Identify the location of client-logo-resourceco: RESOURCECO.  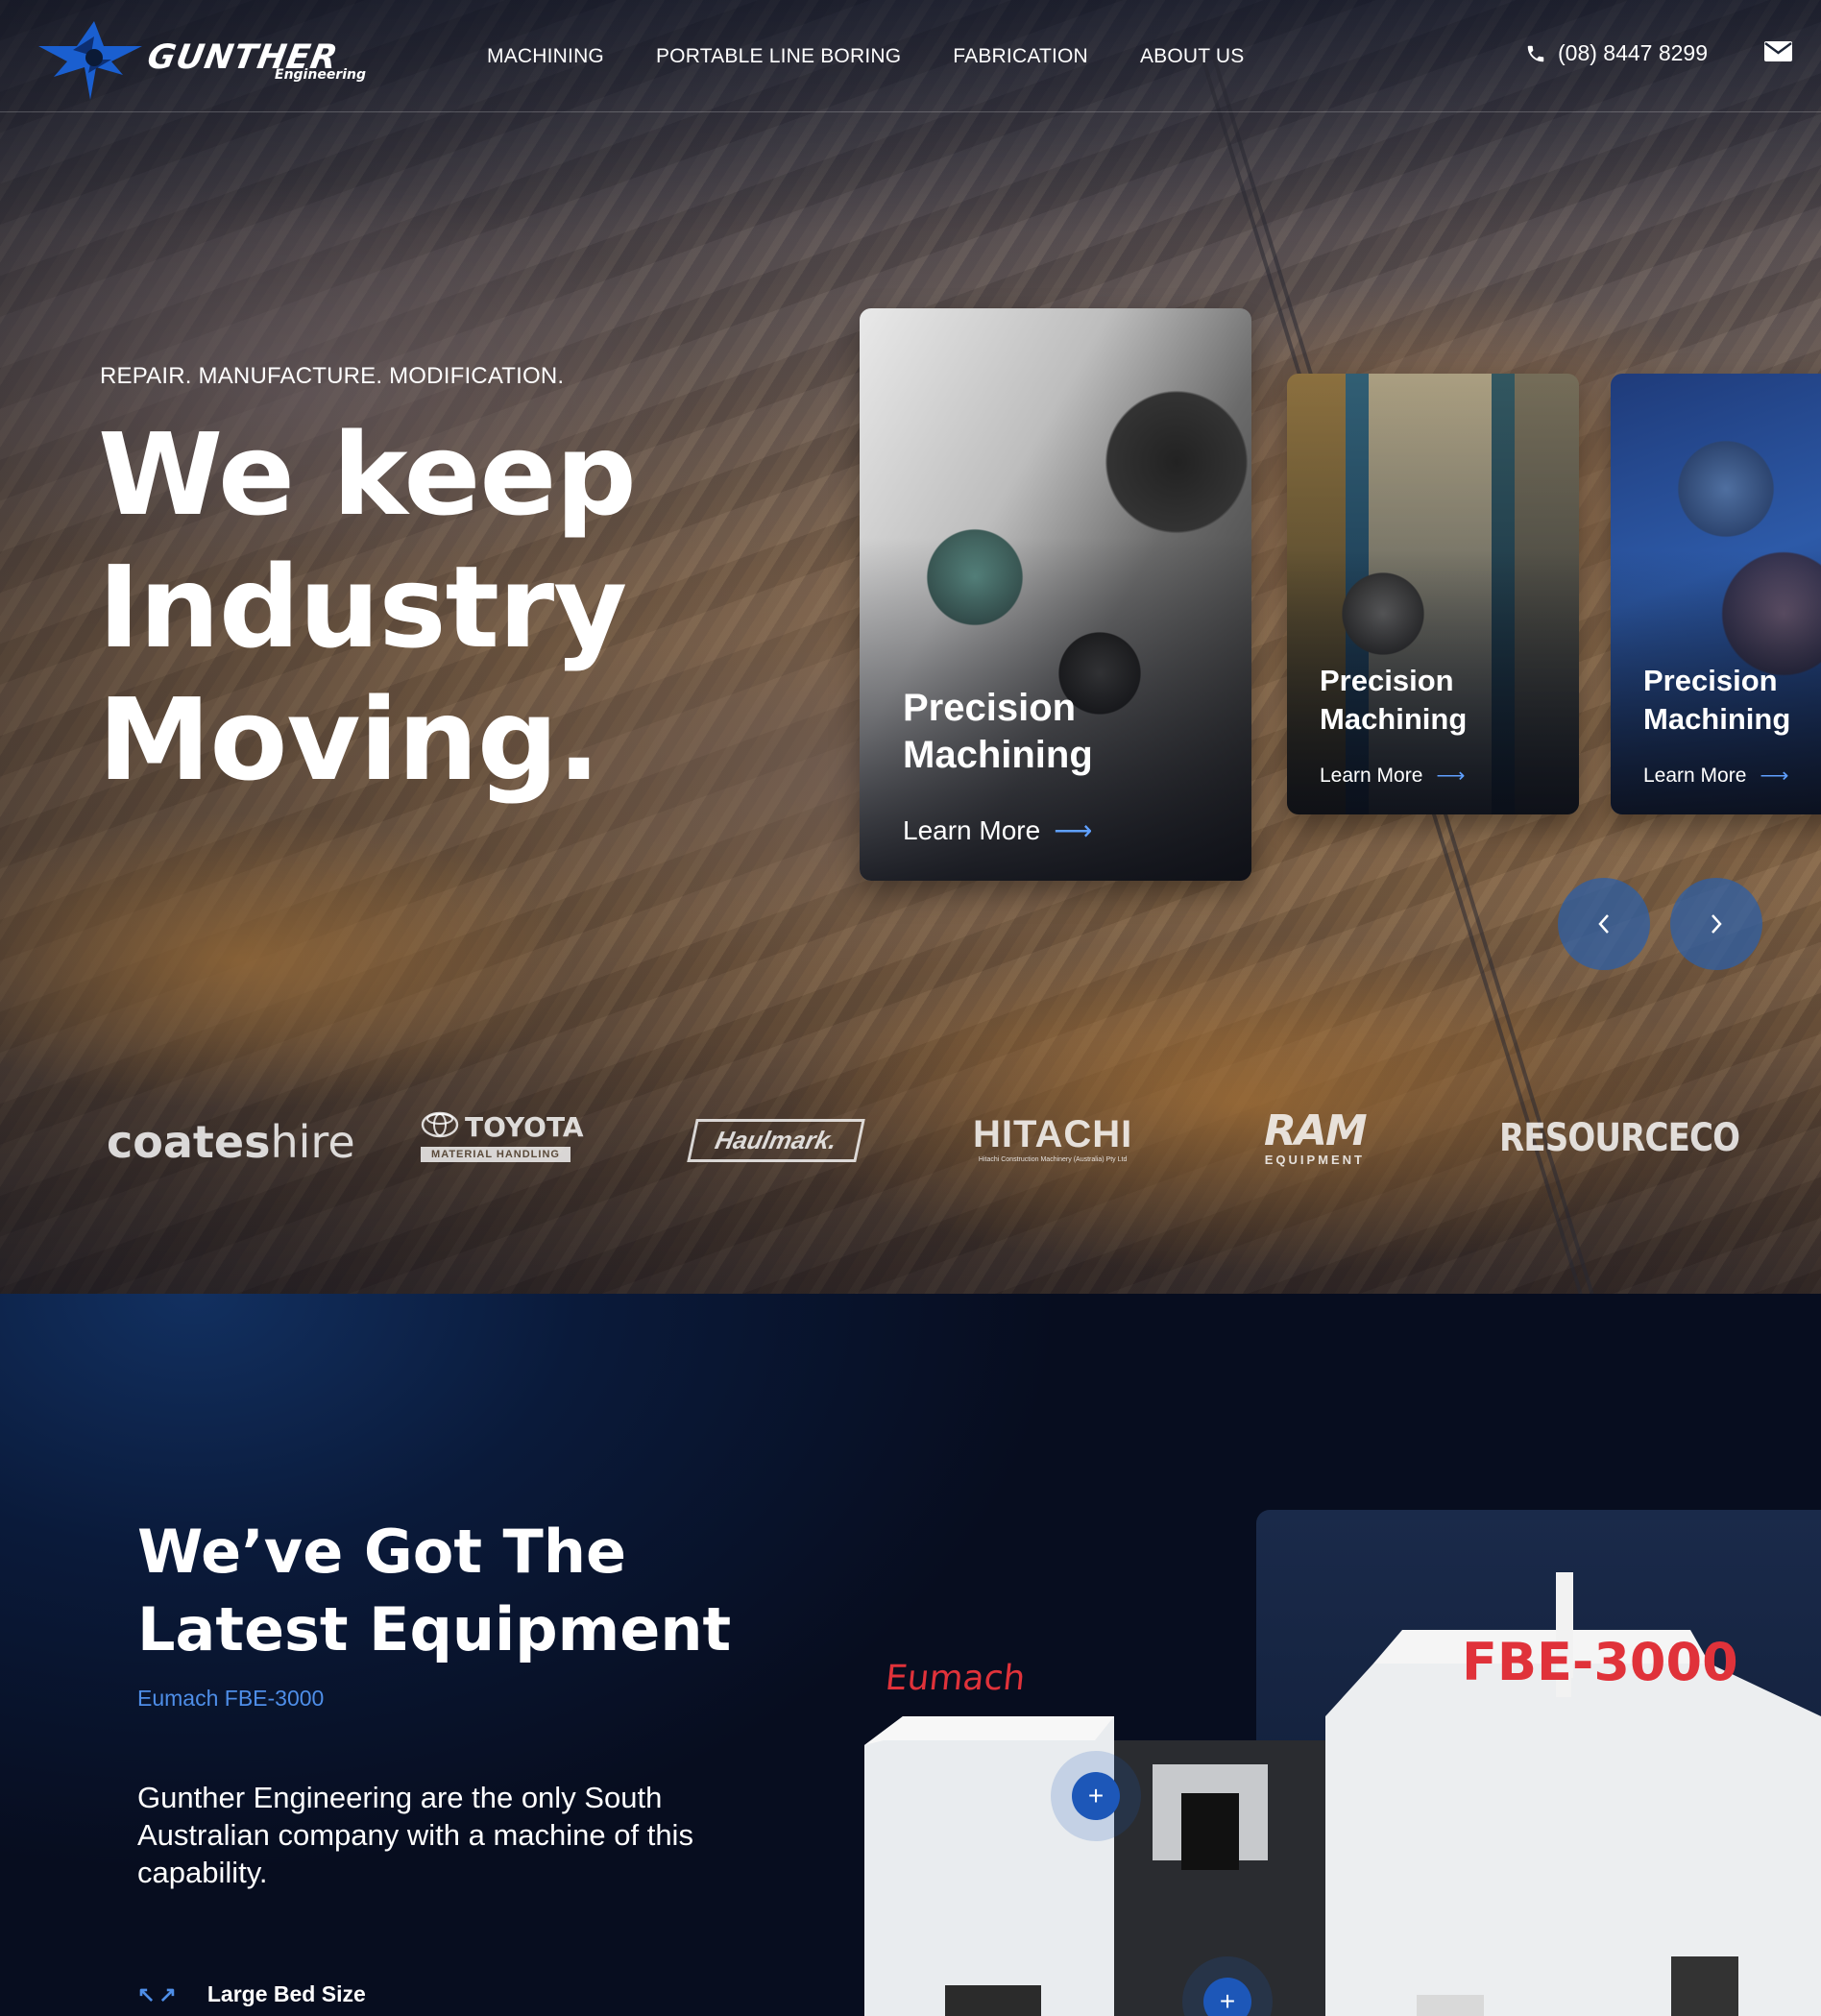
(1619, 1138).